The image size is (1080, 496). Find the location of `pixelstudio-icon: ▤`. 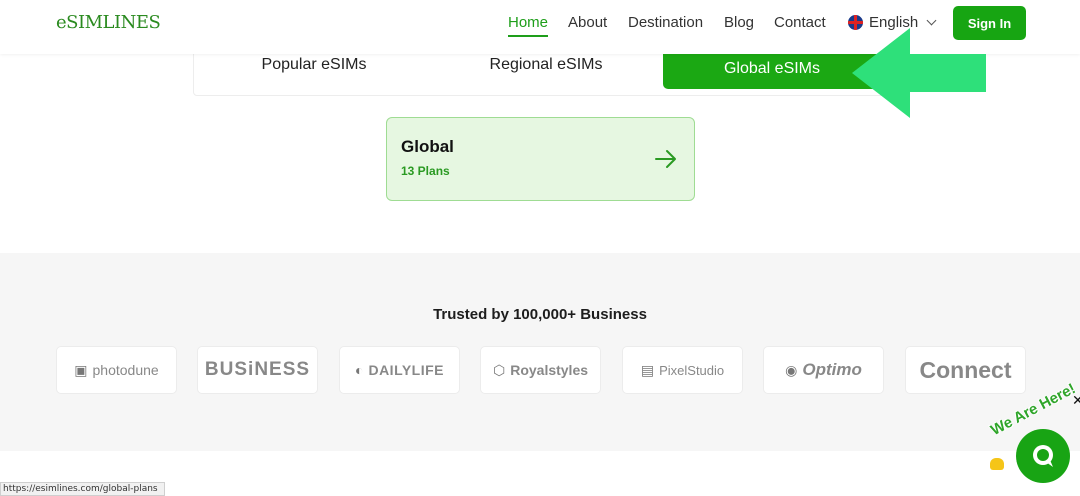

pixelstudio-icon: ▤ is located at coordinates (647, 369).